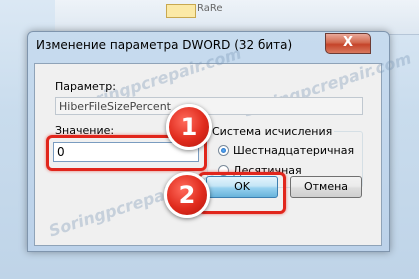 This screenshot has height=279, width=419. Describe the element at coordinates (237, 17) in the screenshot. I see `background-window: RaRe` at that location.